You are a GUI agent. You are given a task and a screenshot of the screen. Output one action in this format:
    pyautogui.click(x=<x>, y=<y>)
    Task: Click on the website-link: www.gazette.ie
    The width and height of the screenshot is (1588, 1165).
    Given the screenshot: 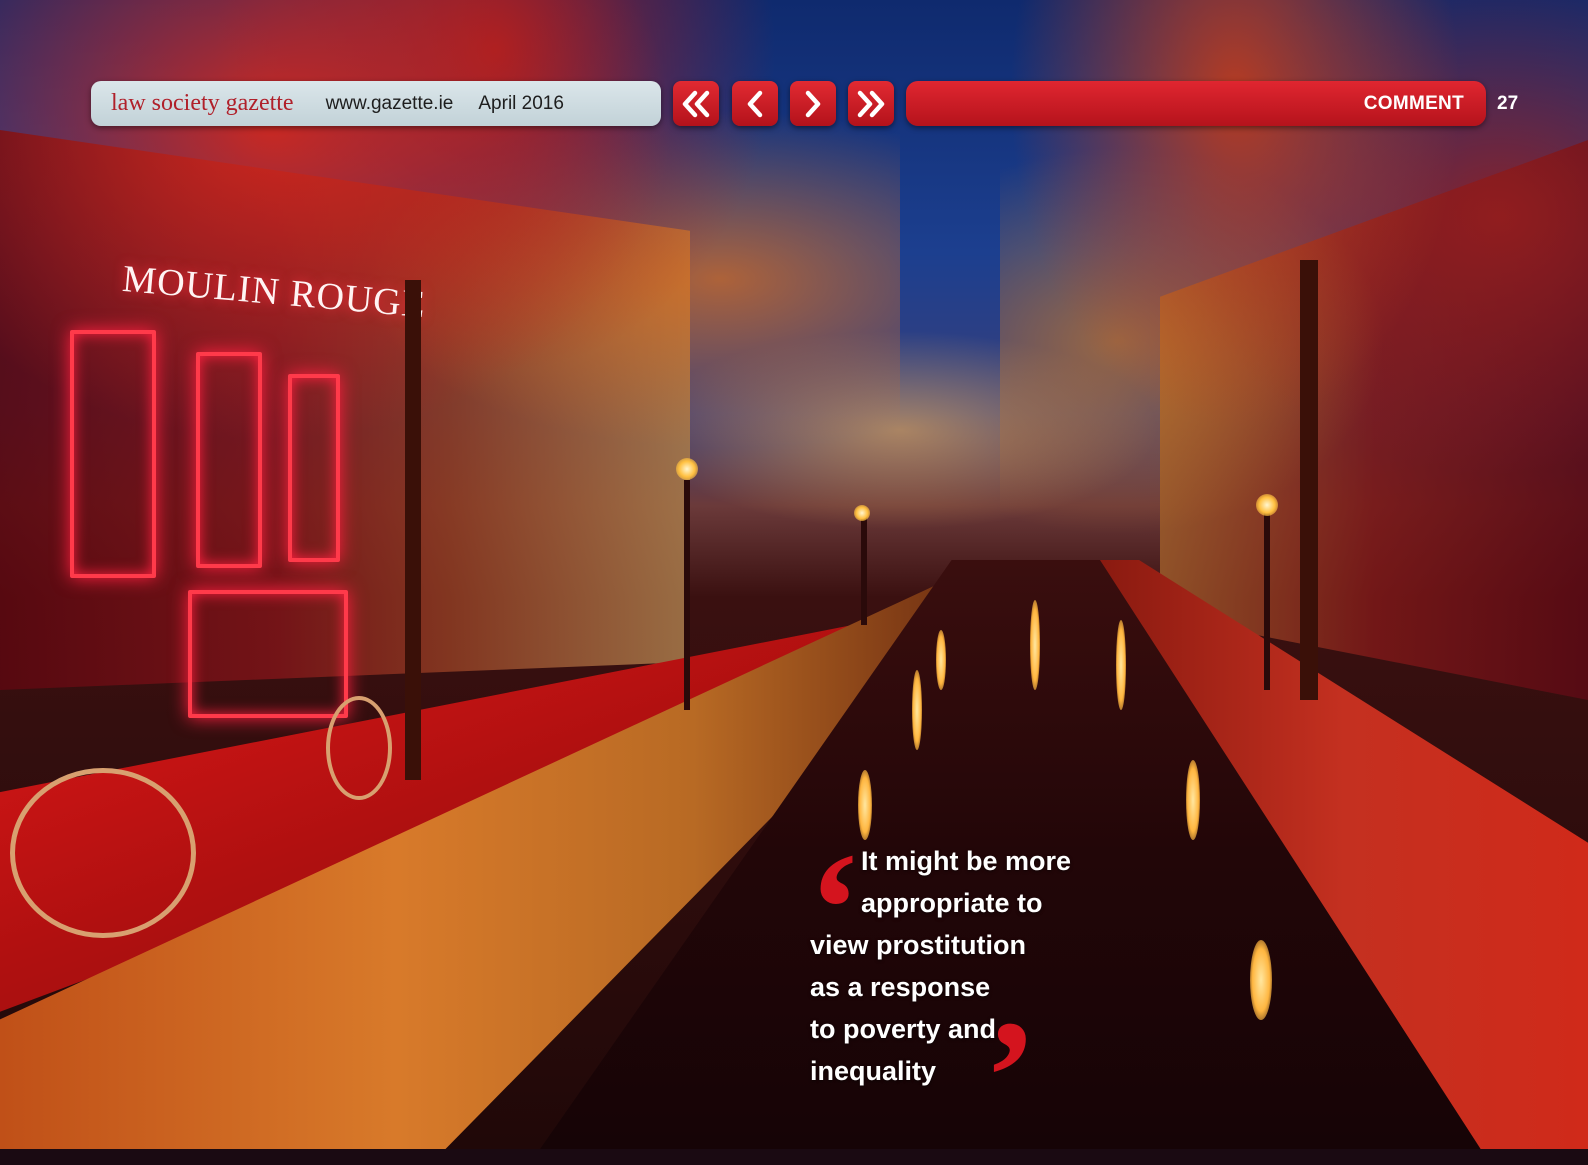 What is the action you would take?
    pyautogui.click(x=390, y=104)
    